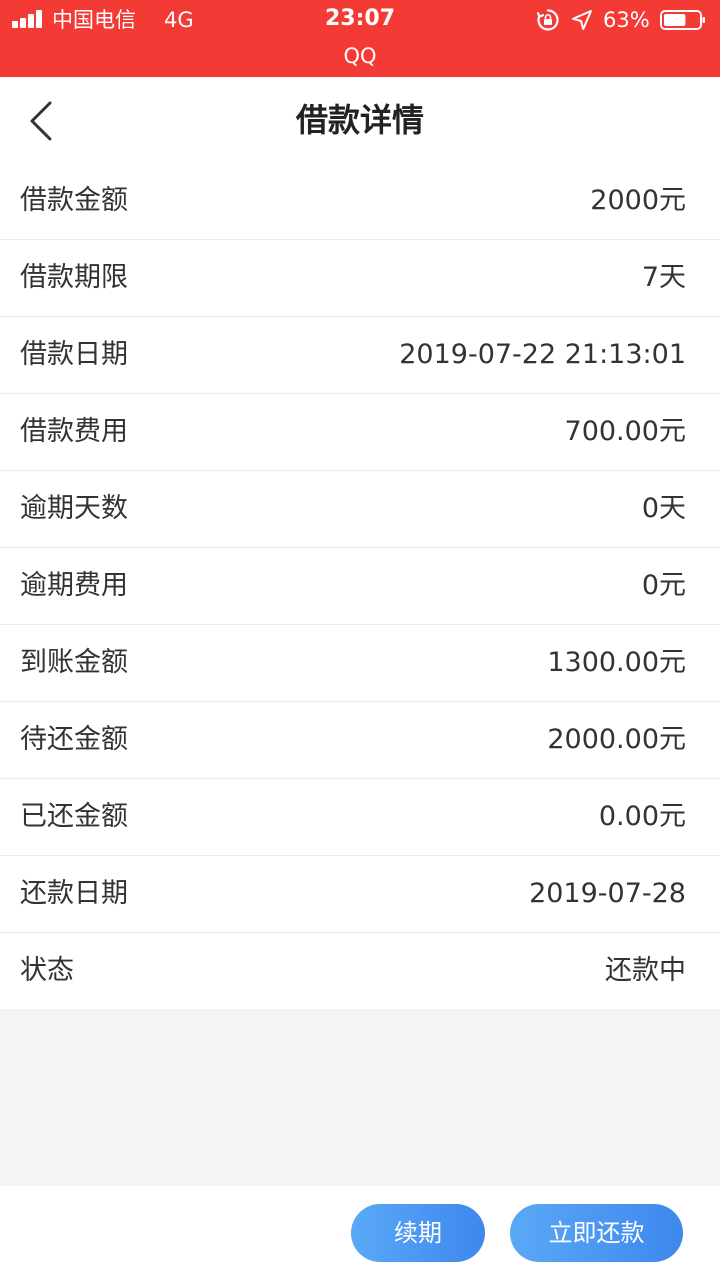 The image size is (720, 1280). What do you see at coordinates (360, 56) in the screenshot?
I see `return-to-app-label: QQ` at bounding box center [360, 56].